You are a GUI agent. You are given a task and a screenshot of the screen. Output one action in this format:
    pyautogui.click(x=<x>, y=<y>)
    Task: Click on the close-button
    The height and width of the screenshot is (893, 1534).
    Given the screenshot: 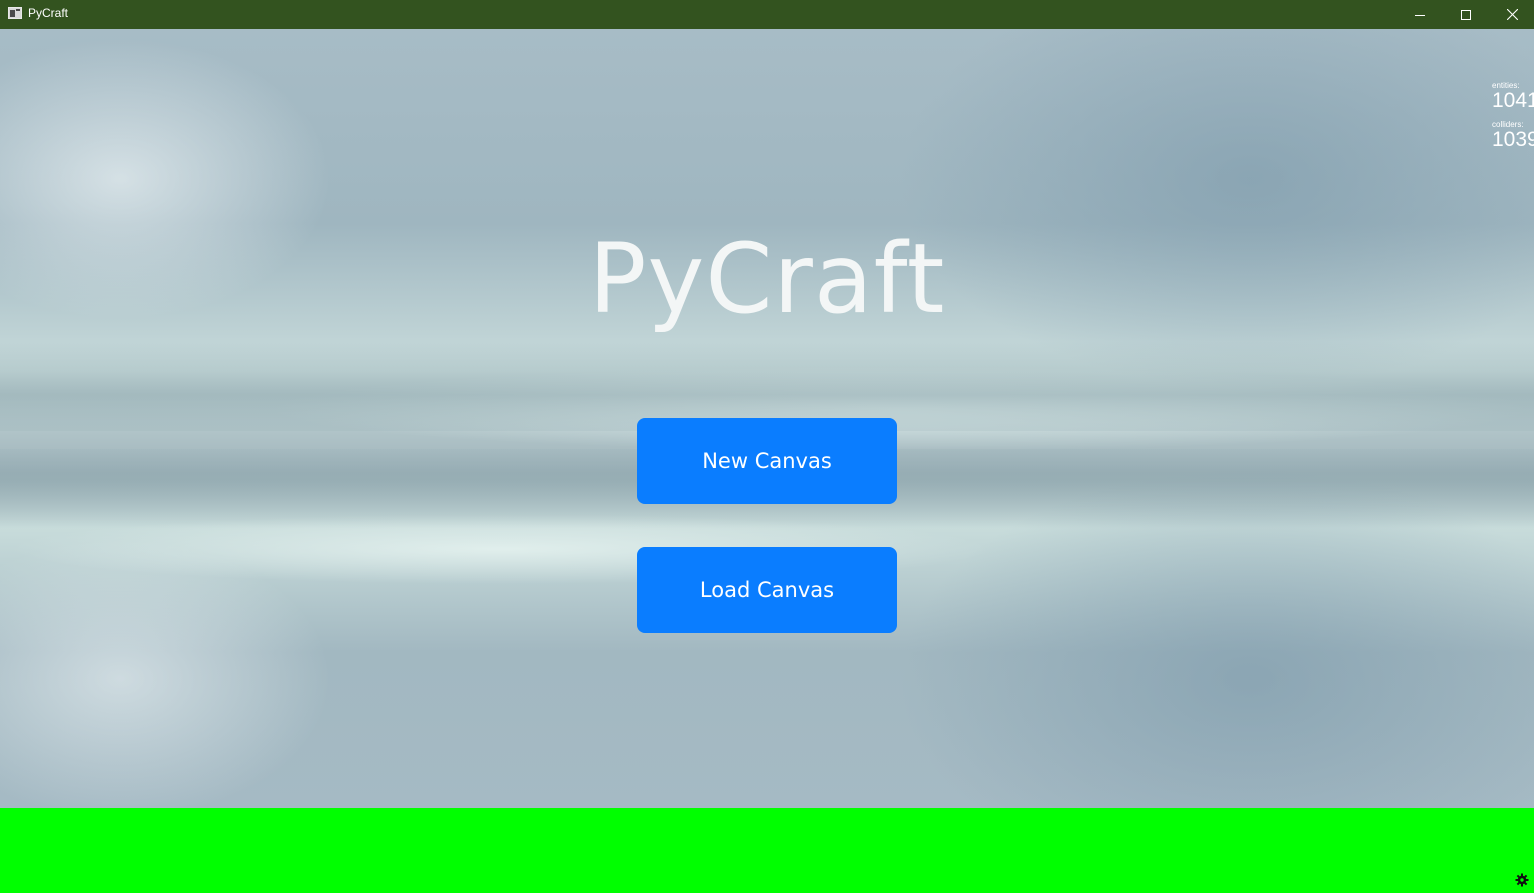 What is the action you would take?
    pyautogui.click(x=1511, y=14)
    